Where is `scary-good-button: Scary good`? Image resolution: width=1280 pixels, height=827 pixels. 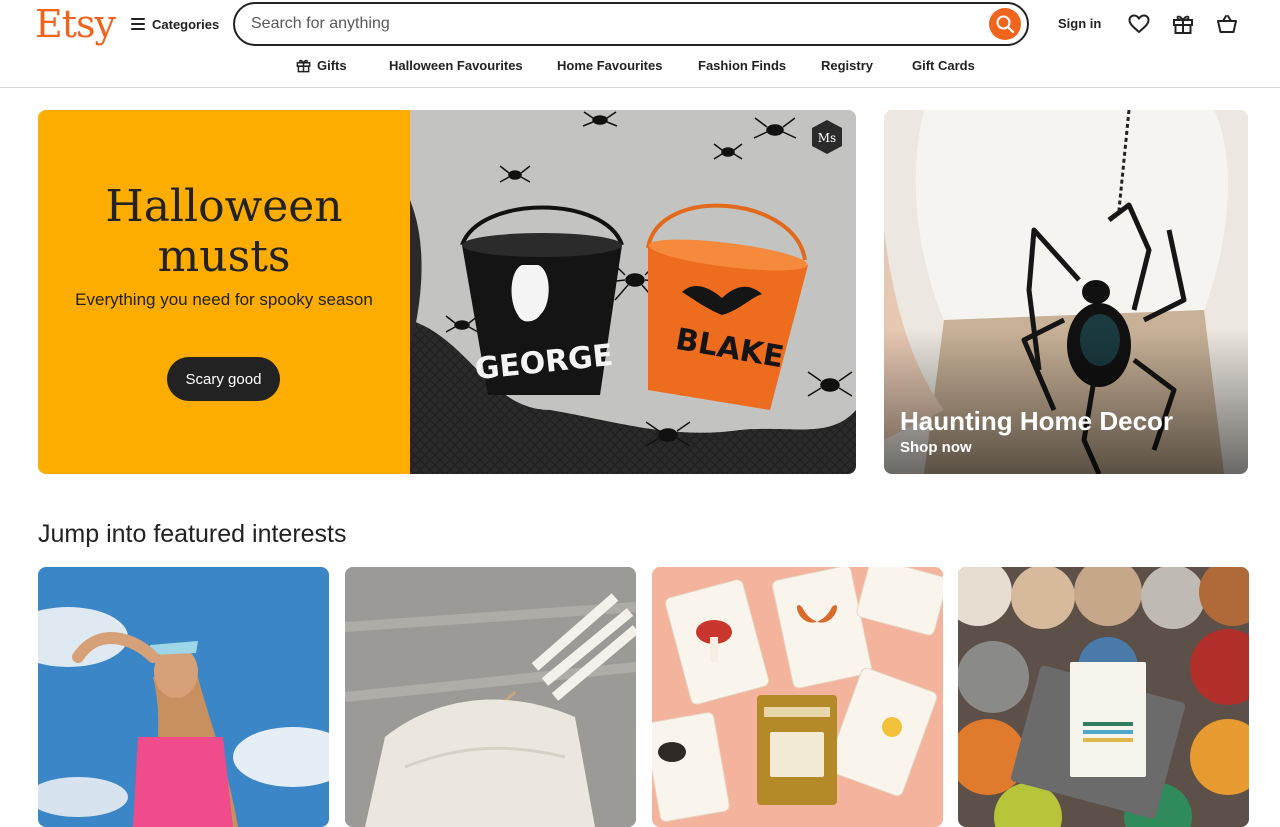
scary-good-button: Scary good is located at coordinates (223, 379).